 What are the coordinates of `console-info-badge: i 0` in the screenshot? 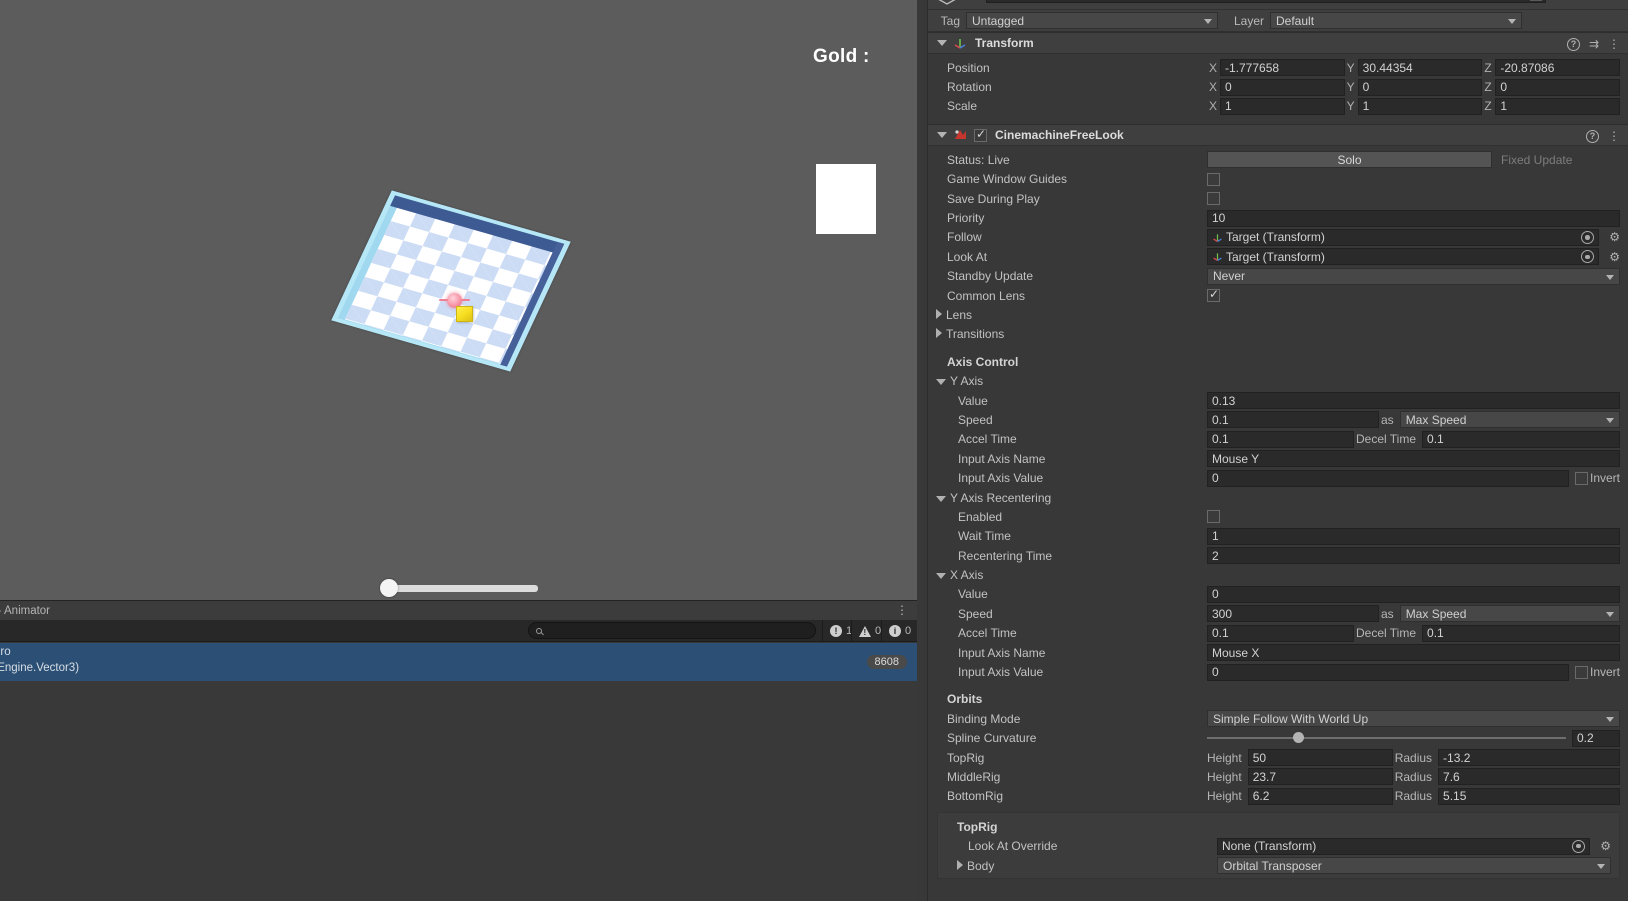 It's located at (899, 631).